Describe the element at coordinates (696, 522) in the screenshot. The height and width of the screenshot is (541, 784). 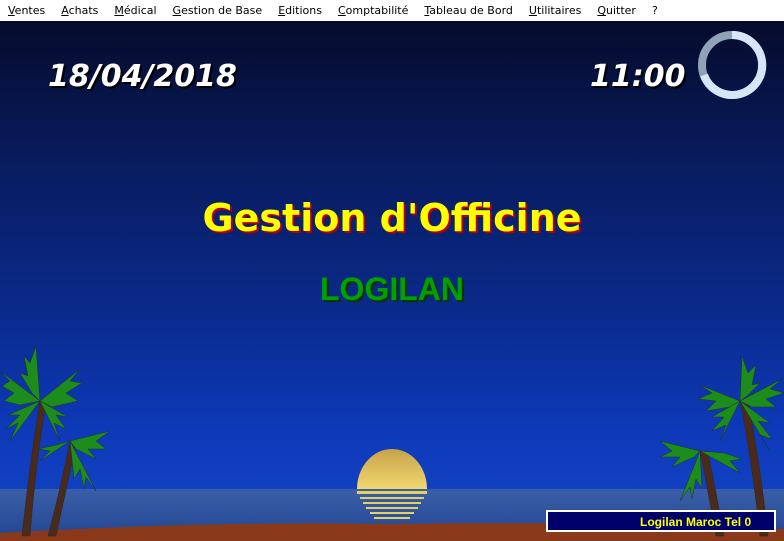
I see `marquee-text: Logilan Maroc Tel 0` at that location.